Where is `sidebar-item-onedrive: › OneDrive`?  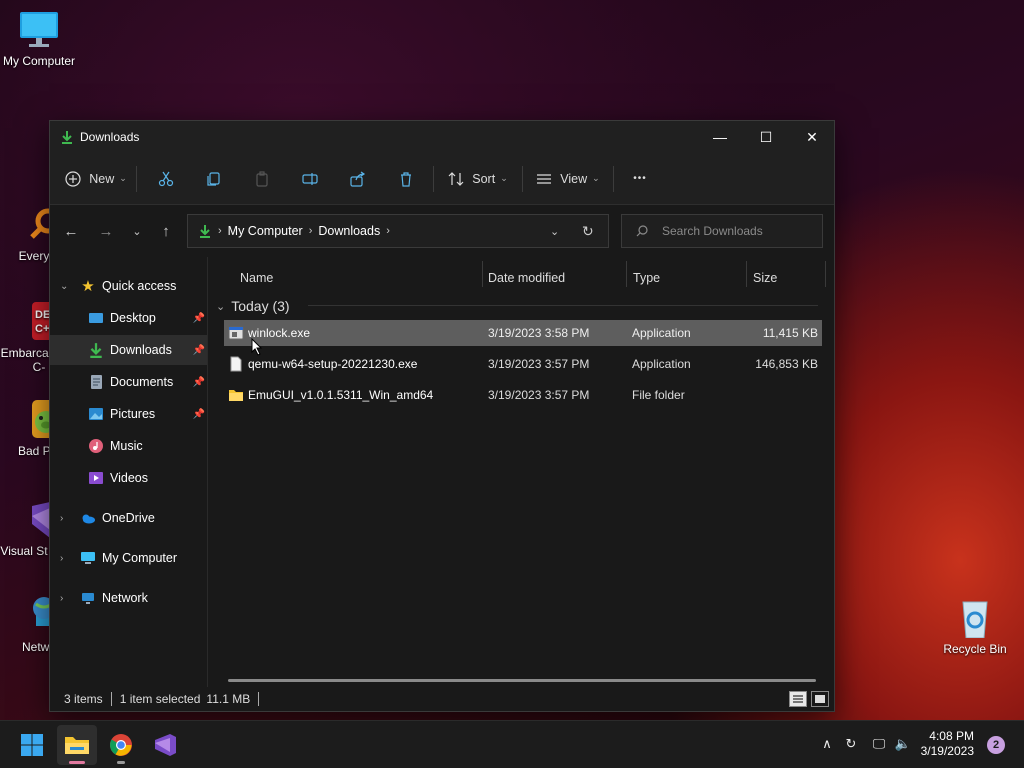 sidebar-item-onedrive: › OneDrive is located at coordinates (128, 518).